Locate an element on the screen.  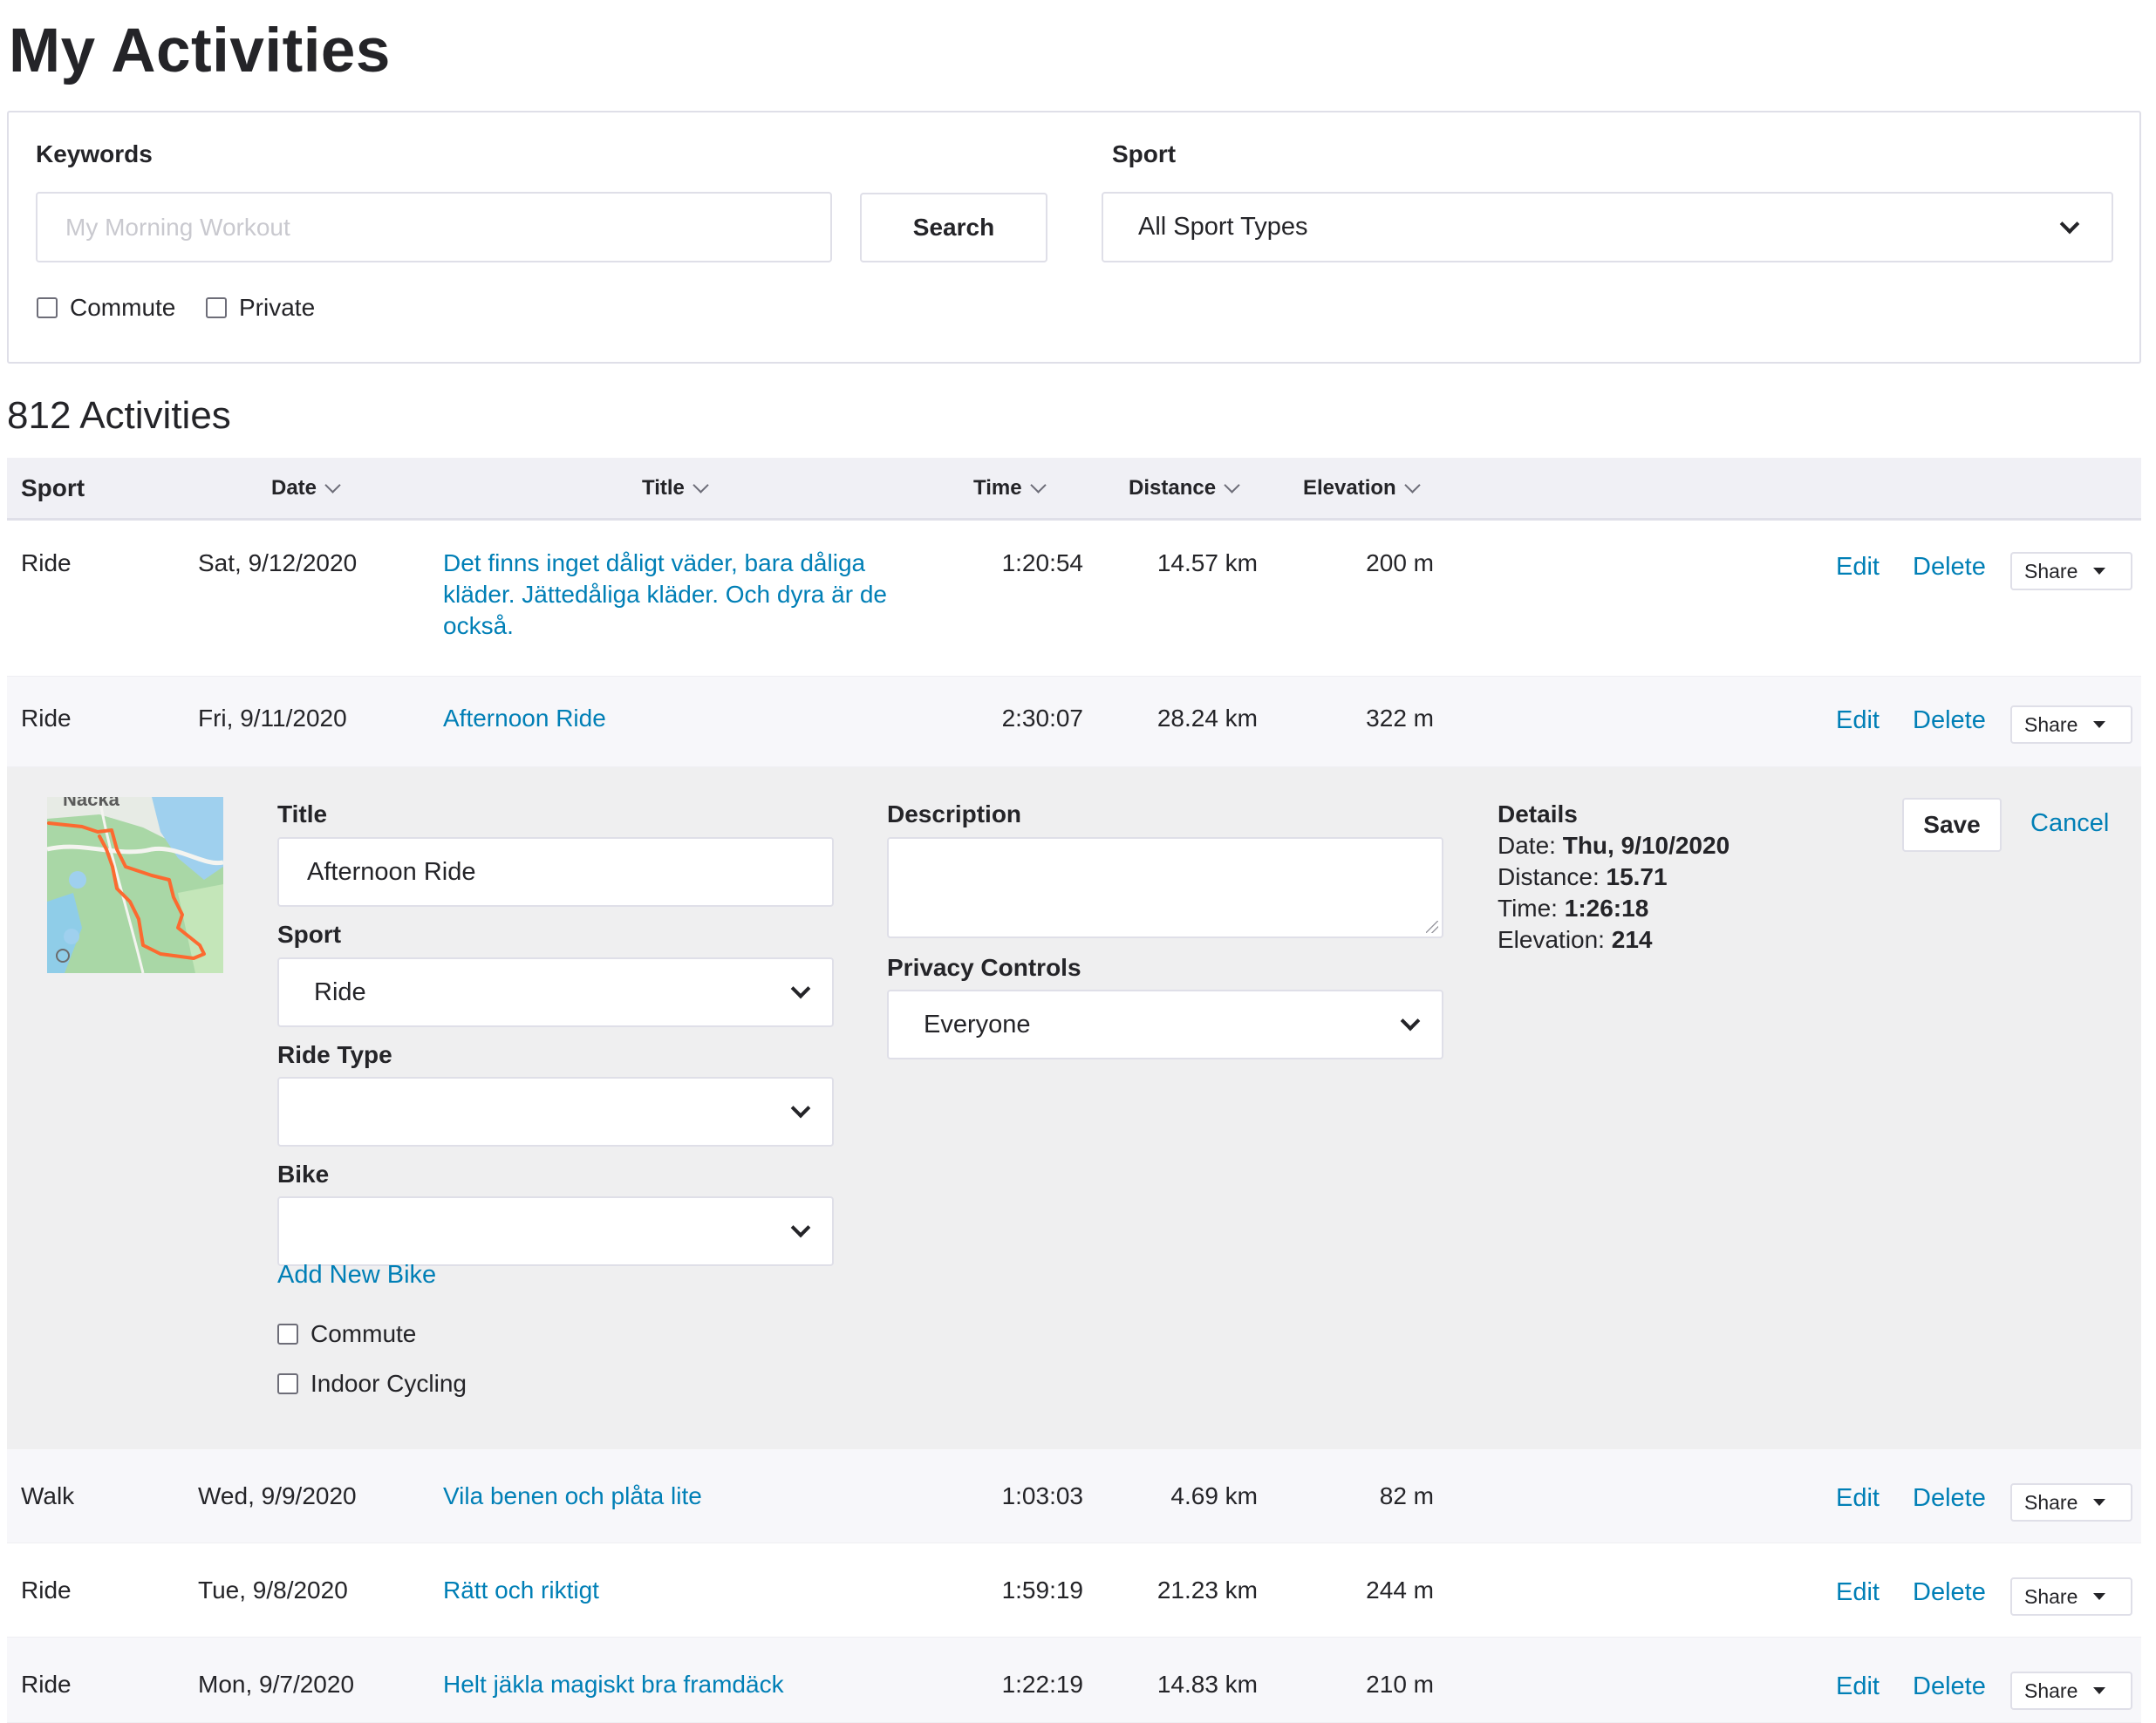
header-distance: Distance is located at coordinates (1184, 488).